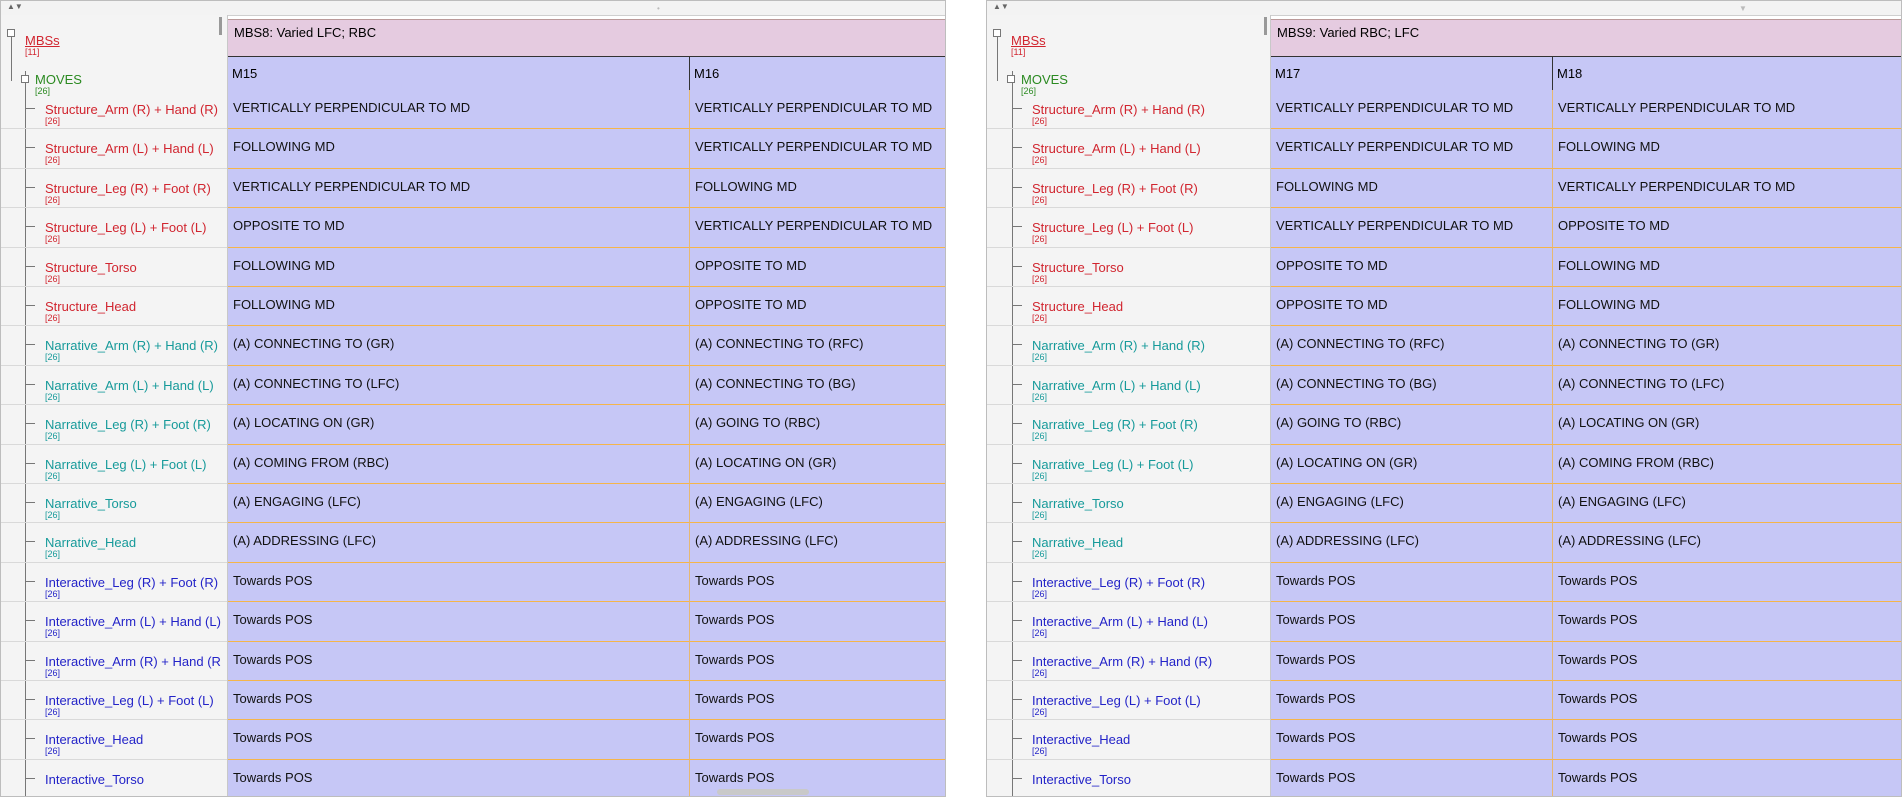 The image size is (1902, 797). What do you see at coordinates (133, 661) in the screenshot?
I see `tier-label: Interactive_Arm (R) + Hand (R` at bounding box center [133, 661].